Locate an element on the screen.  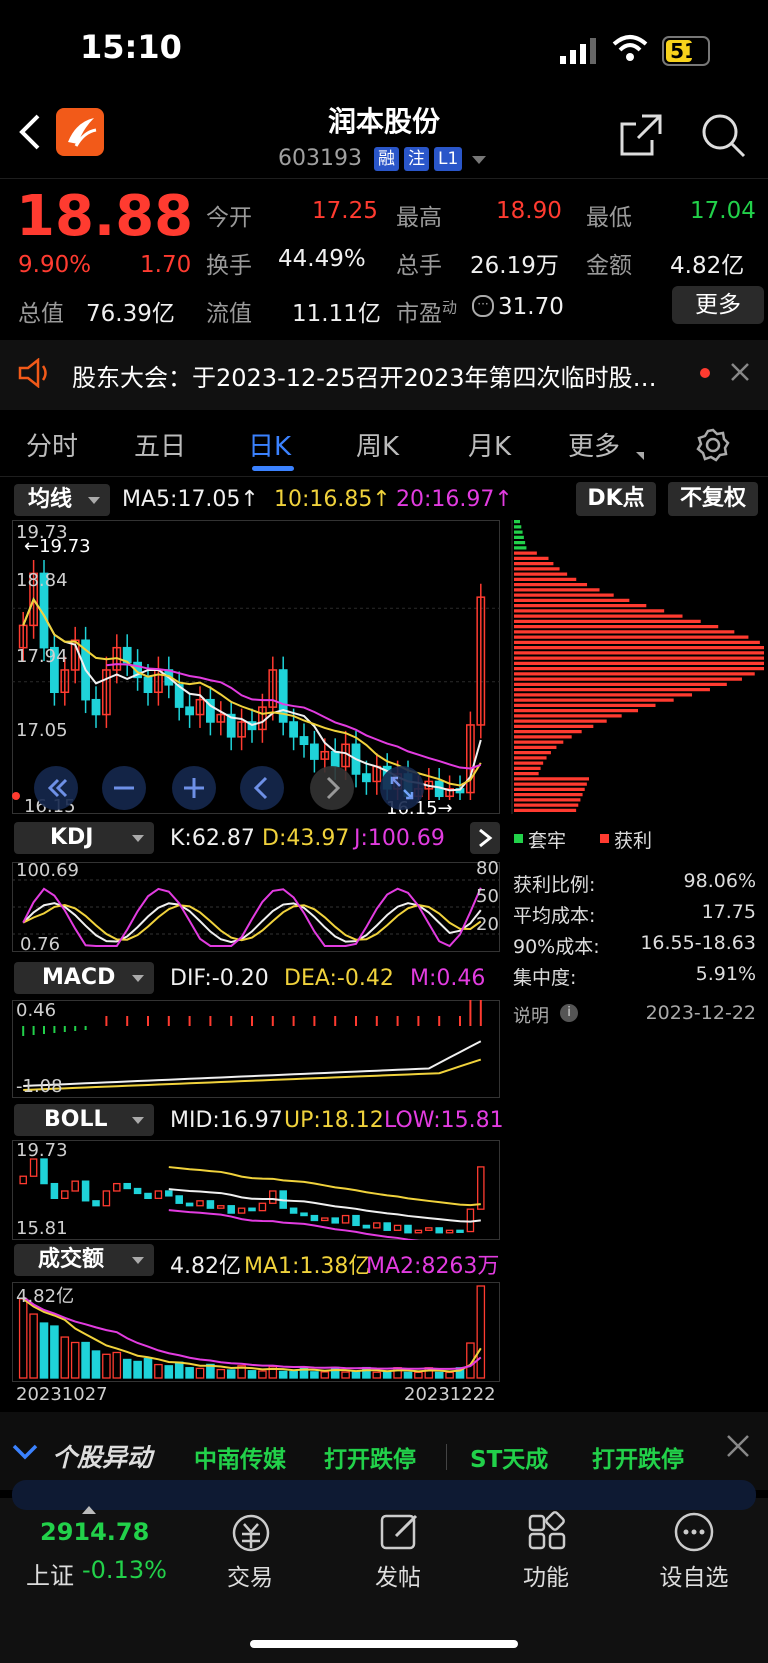
tab-five-day: 五日 is located at coordinates (160, 444).